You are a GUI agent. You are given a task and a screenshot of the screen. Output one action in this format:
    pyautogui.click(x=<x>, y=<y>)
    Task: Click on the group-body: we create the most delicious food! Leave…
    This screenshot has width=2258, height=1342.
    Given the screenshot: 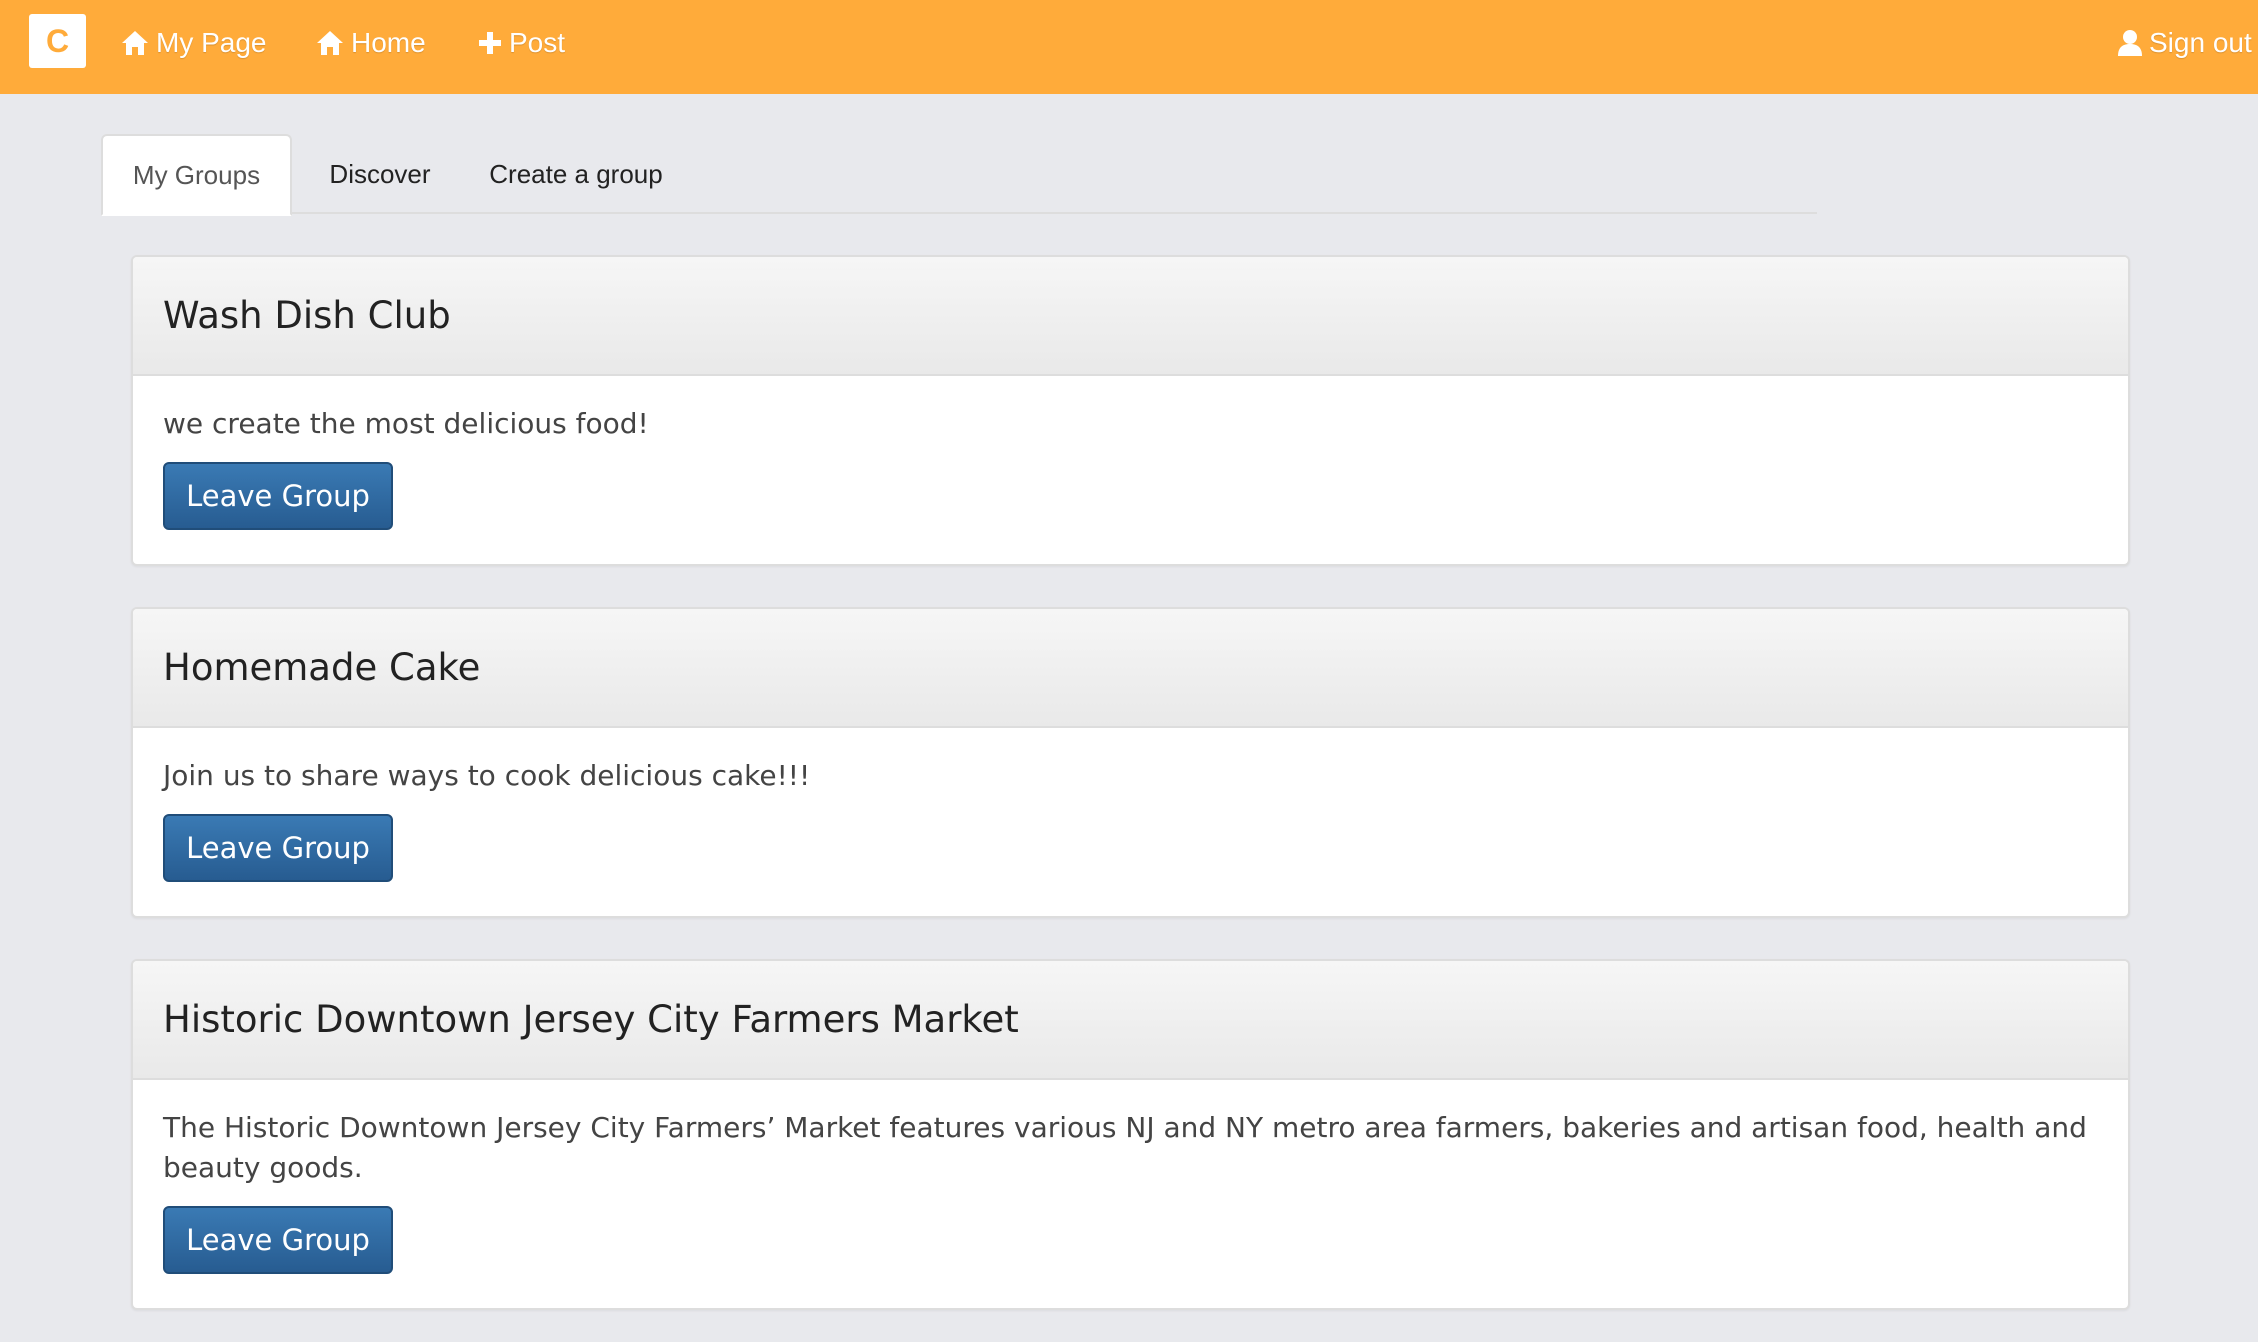 What is the action you would take?
    pyautogui.click(x=1130, y=453)
    